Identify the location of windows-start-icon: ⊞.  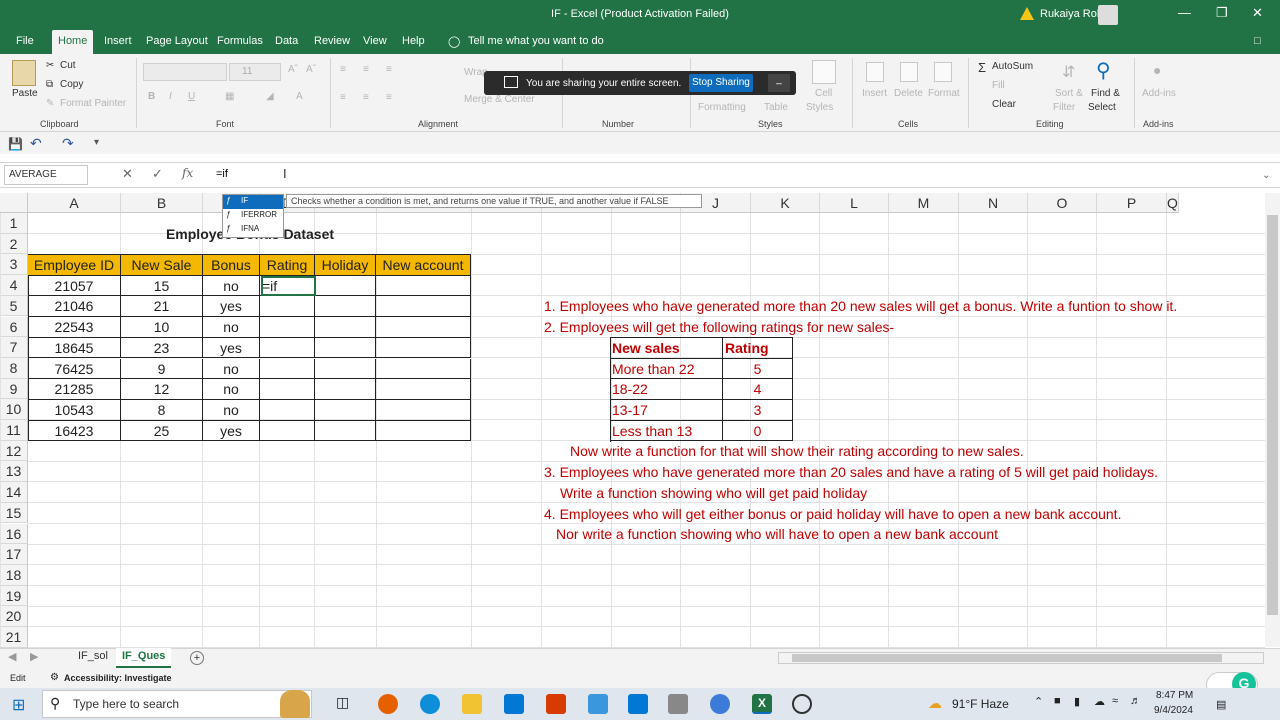
(21, 704).